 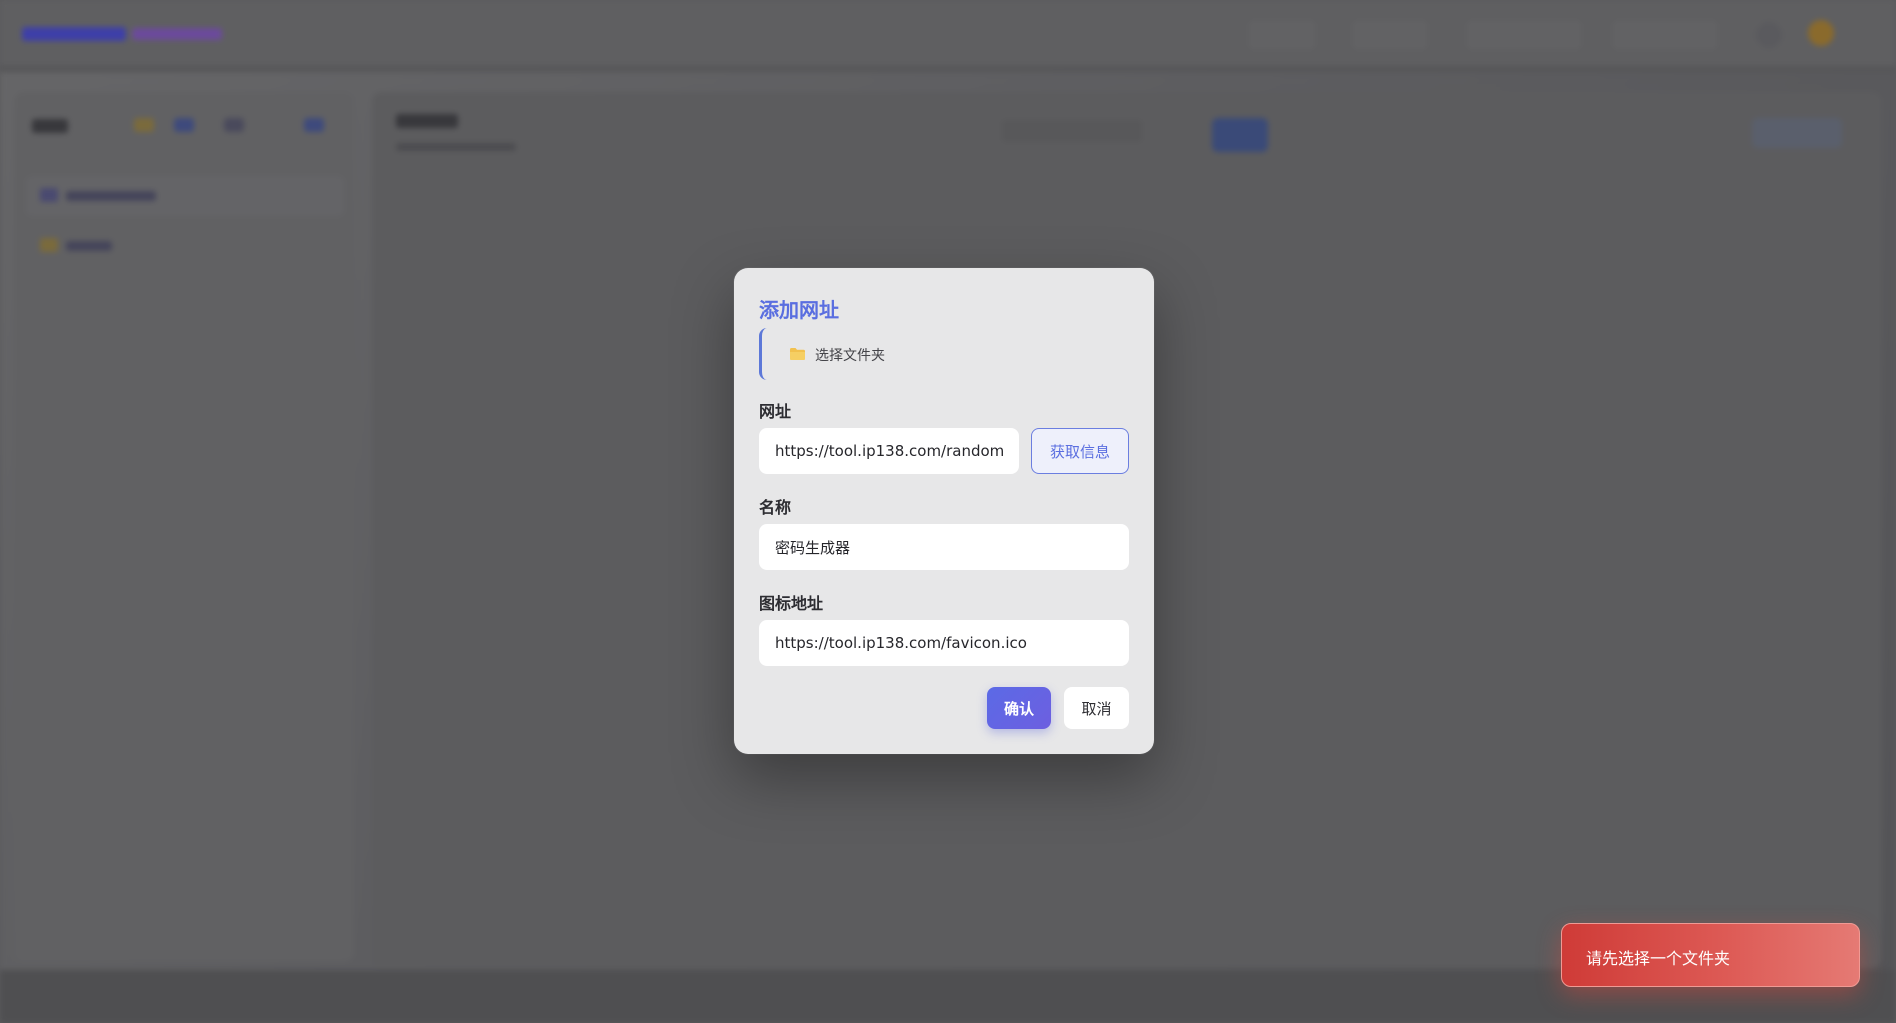 What do you see at coordinates (799, 310) in the screenshot?
I see `dialog-title: 添加网址` at bounding box center [799, 310].